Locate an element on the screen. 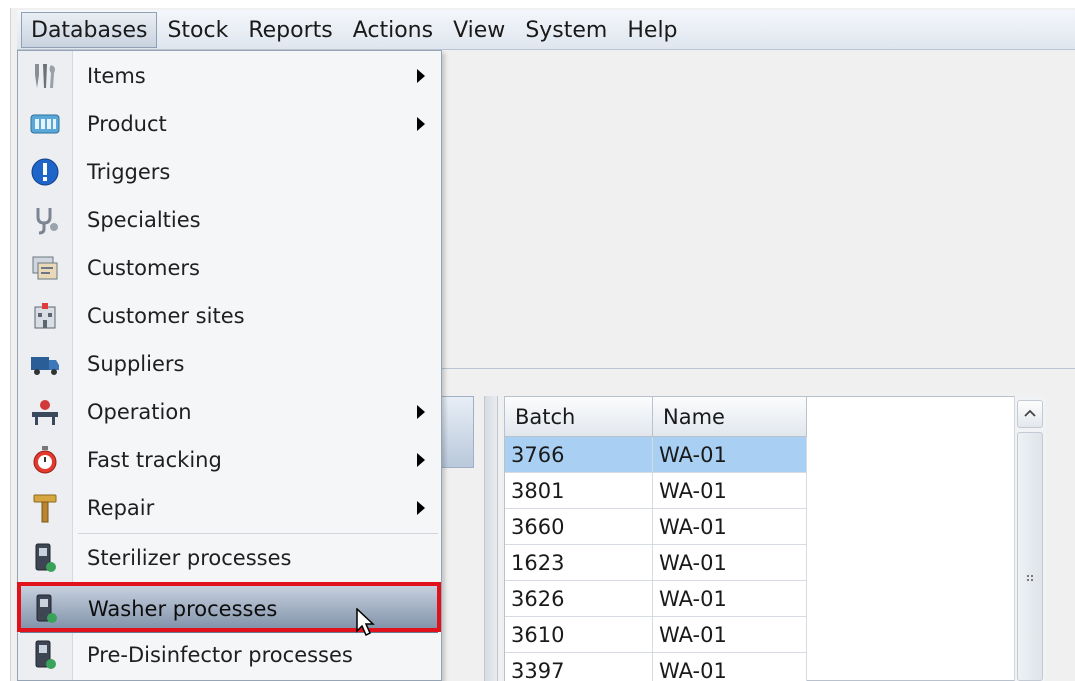 This screenshot has width=1075, height=681. table-row: 3660 WA-01 is located at coordinates (656, 527).